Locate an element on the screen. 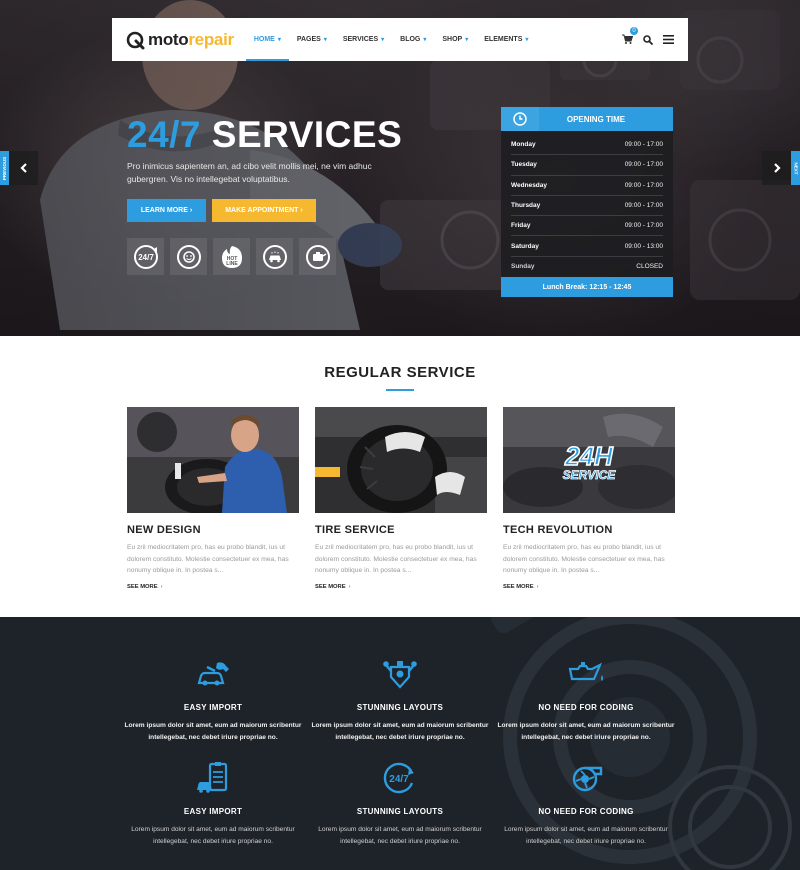 This screenshot has width=800, height=870. cart-button: 0 is located at coordinates (630, 37).